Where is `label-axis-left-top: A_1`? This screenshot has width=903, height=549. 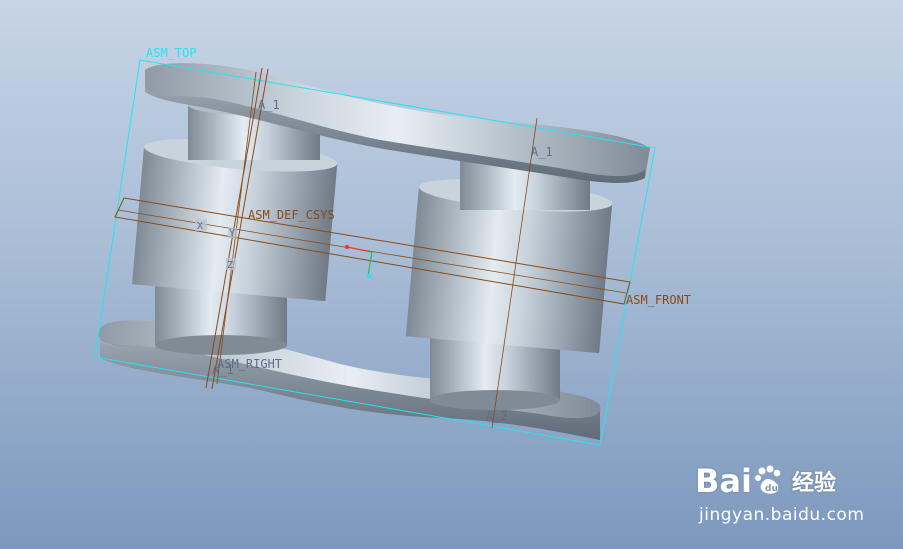
label-axis-left-top: A_1 is located at coordinates (269, 105).